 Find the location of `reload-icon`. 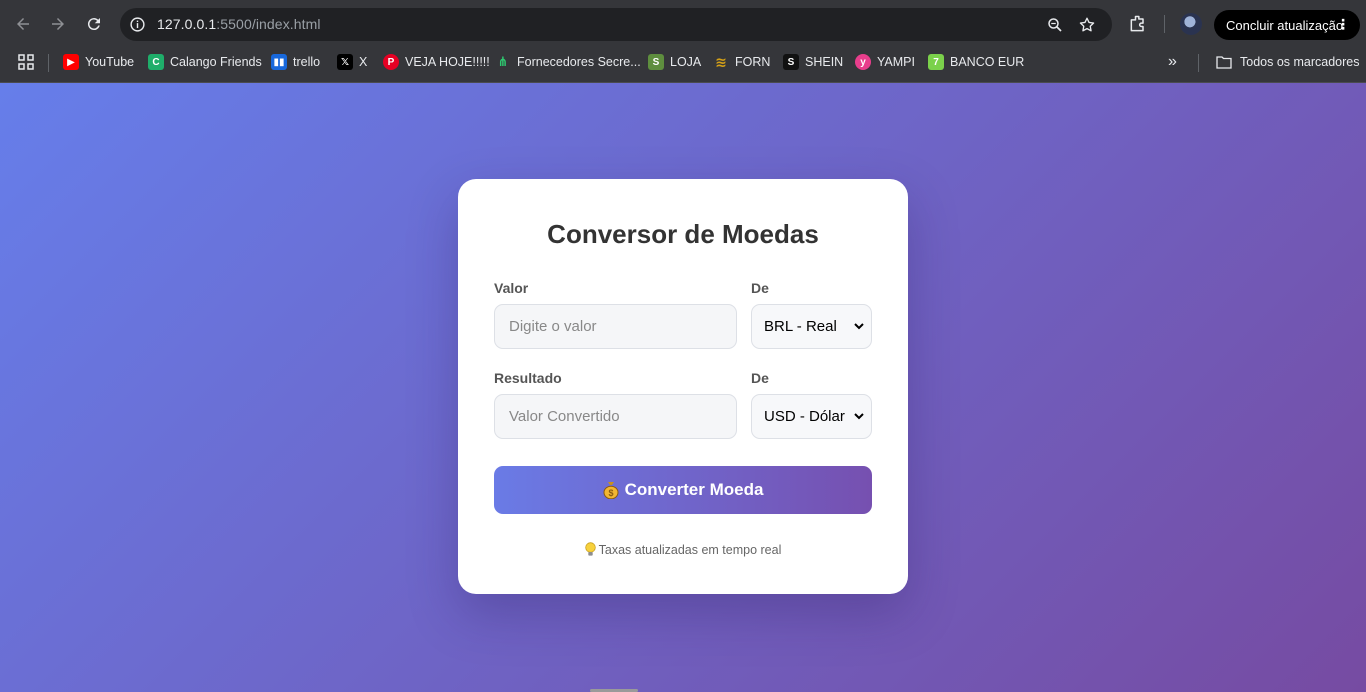

reload-icon is located at coordinates (94, 24).